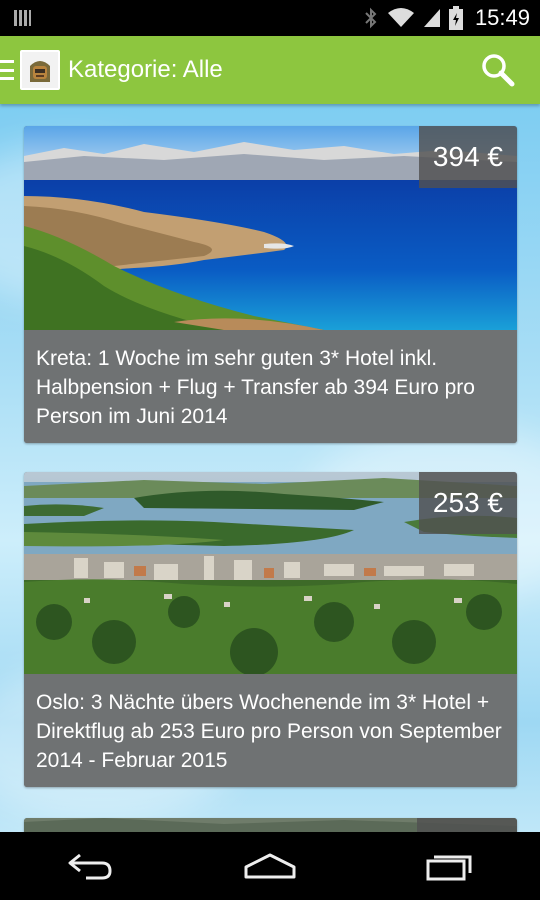  I want to click on recent-apps-icon, so click(449, 868).